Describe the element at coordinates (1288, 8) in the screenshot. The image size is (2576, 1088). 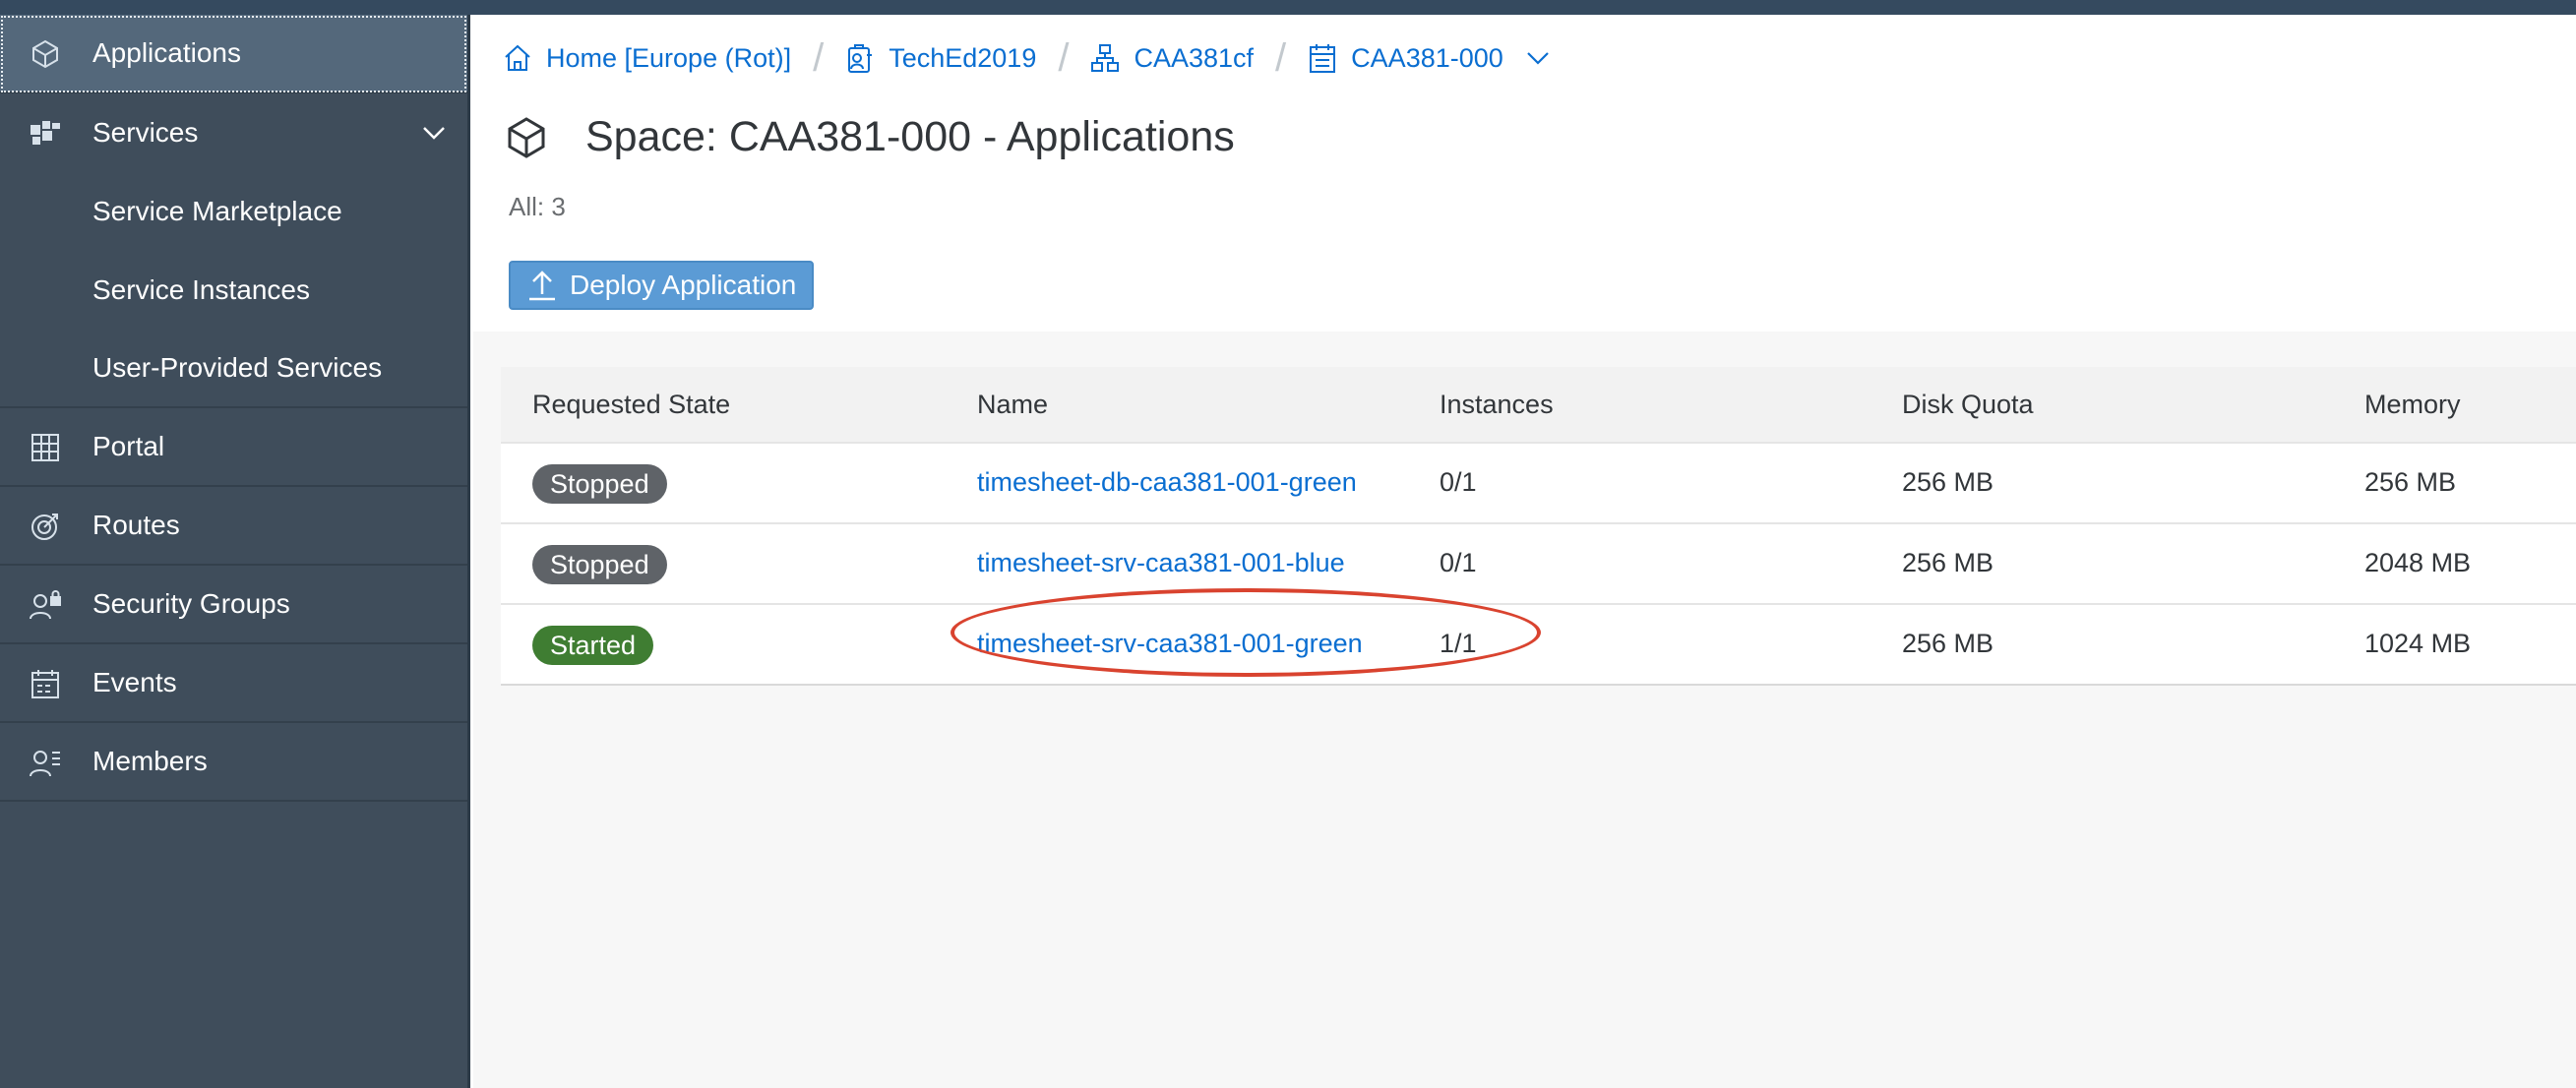
I see `shell-bar` at that location.